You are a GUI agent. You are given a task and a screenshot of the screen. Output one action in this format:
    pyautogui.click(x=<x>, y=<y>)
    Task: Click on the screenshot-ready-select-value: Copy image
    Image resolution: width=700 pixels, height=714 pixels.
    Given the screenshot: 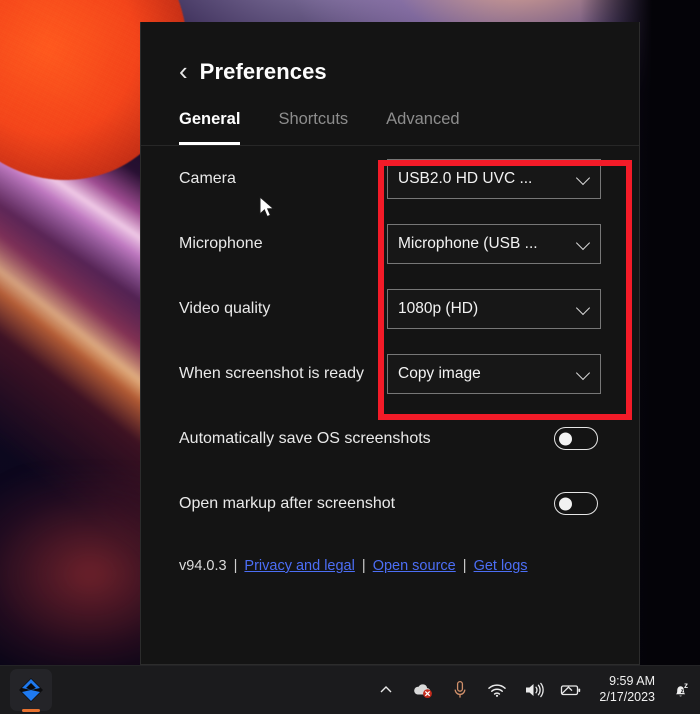 What is the action you would take?
    pyautogui.click(x=439, y=373)
    